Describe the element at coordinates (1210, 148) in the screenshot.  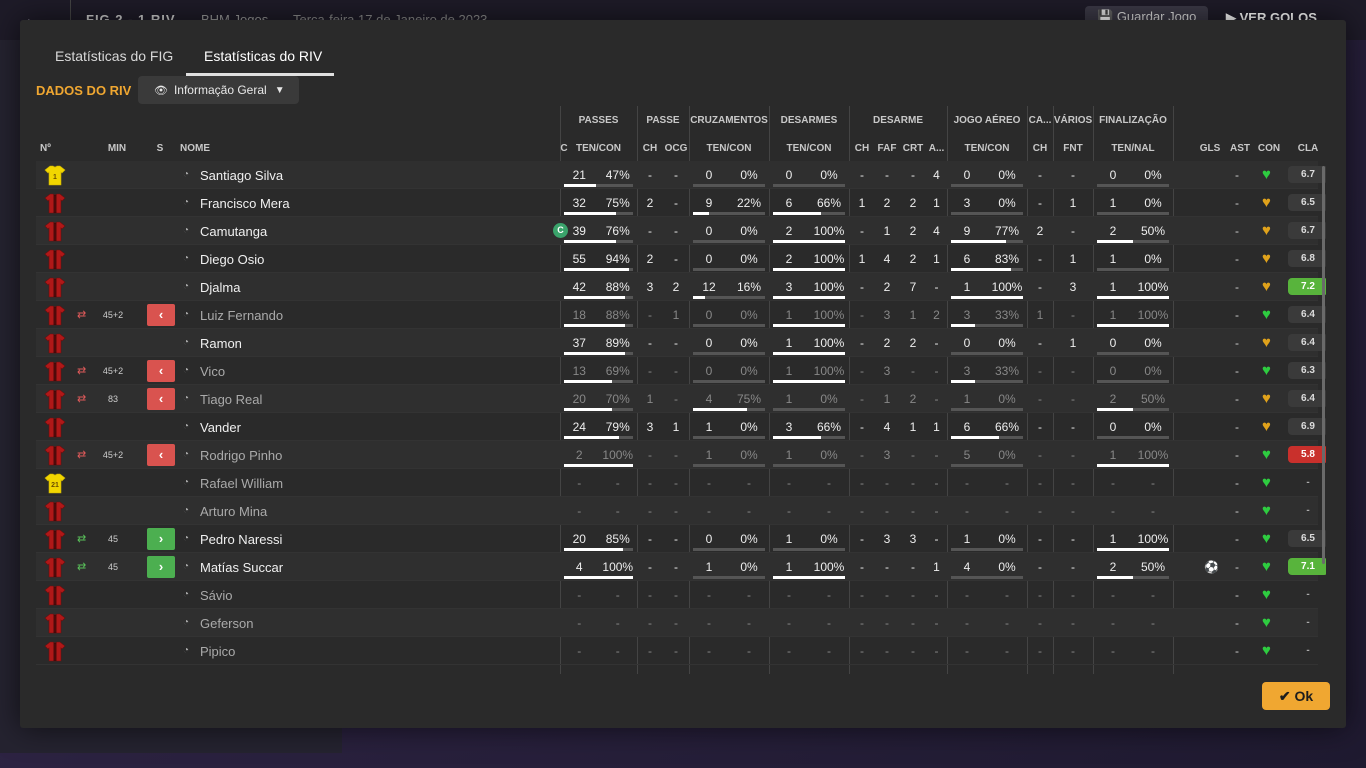
I see `col-header-gls: GLS` at that location.